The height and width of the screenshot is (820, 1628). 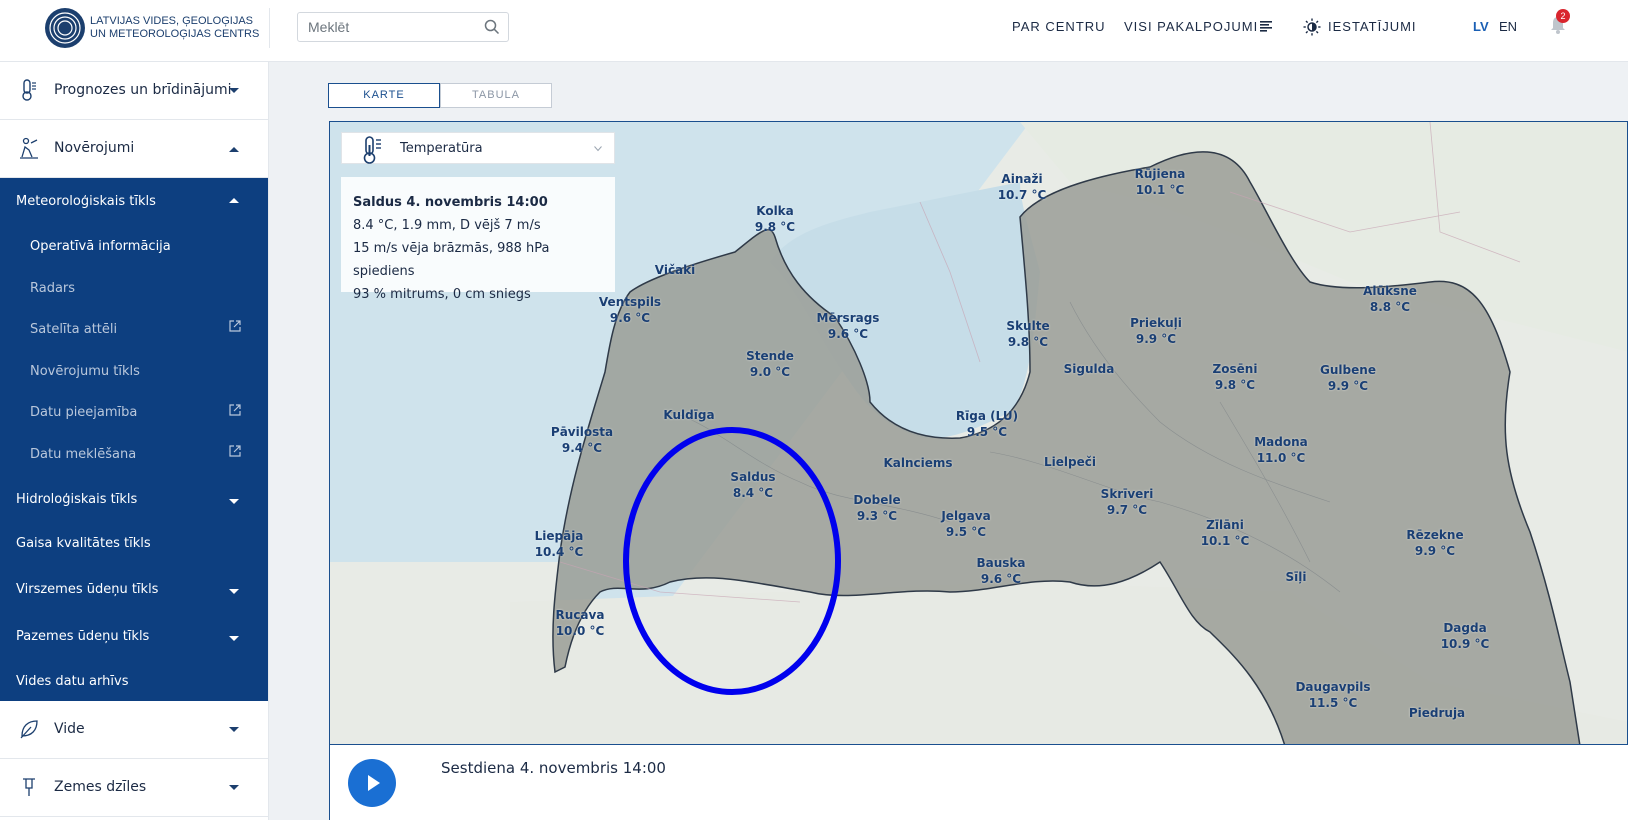 What do you see at coordinates (85, 371) in the screenshot?
I see `sidebar-item-observation-network: Novērojumu tīkls` at bounding box center [85, 371].